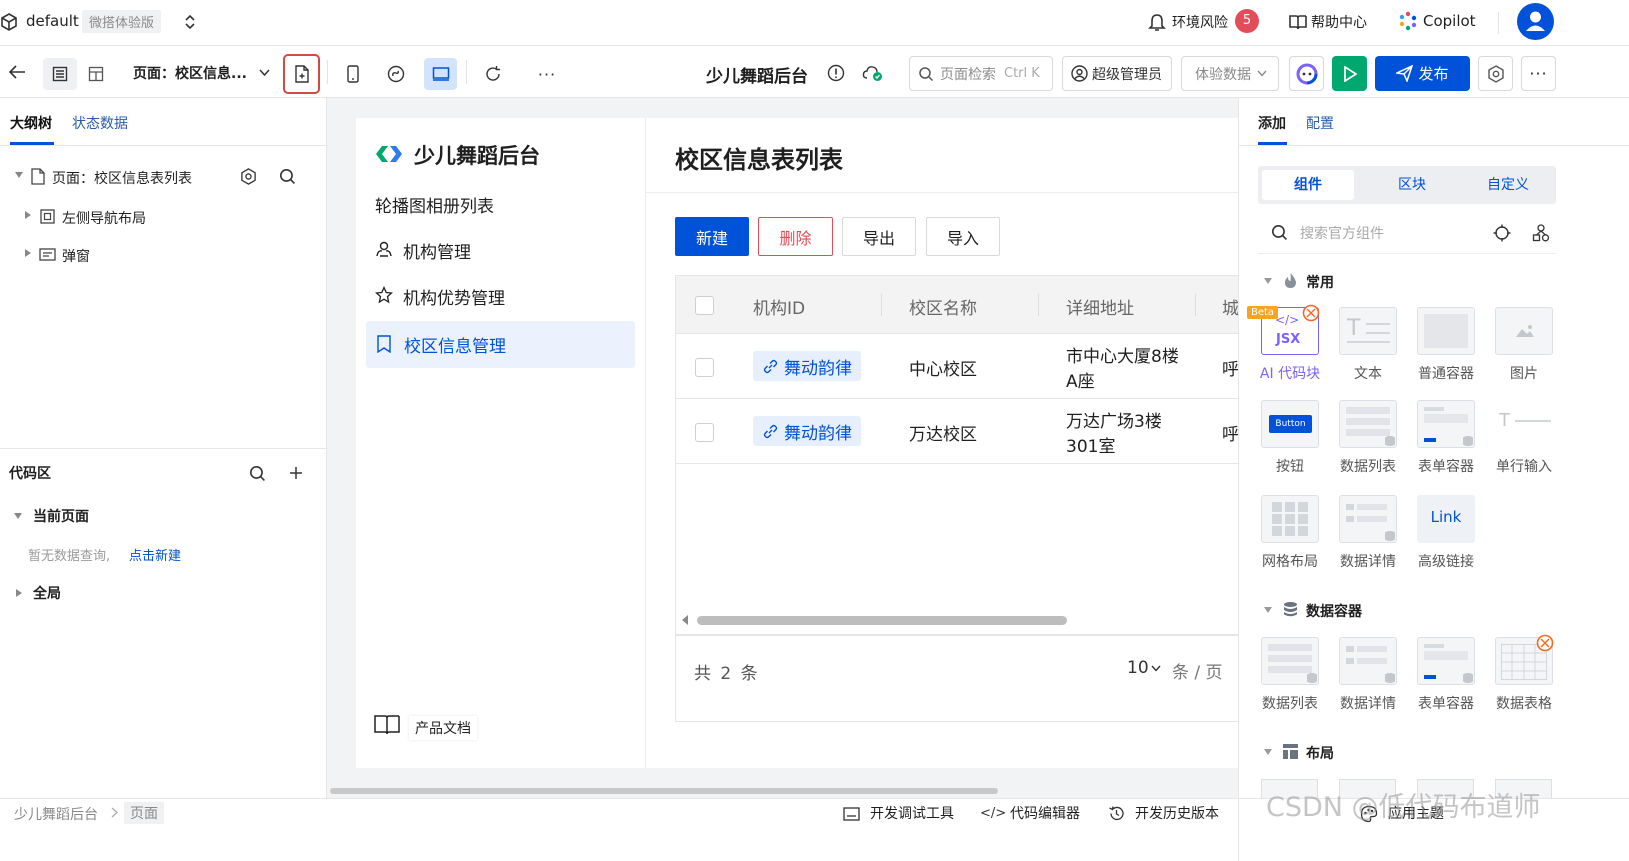  Describe the element at coordinates (1306, 73) in the screenshot. I see `ai-assistant-icon` at that location.